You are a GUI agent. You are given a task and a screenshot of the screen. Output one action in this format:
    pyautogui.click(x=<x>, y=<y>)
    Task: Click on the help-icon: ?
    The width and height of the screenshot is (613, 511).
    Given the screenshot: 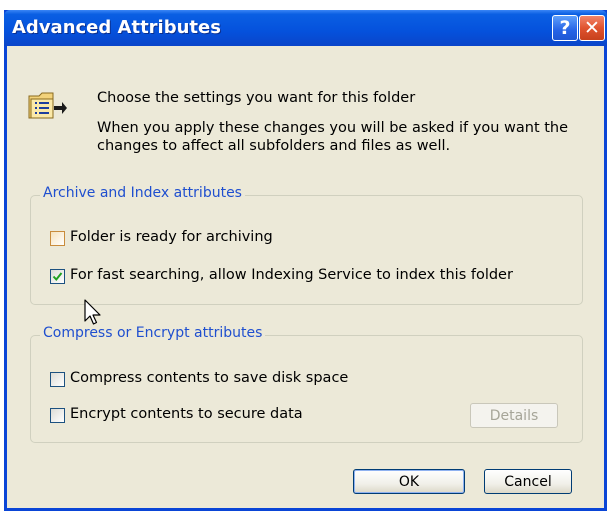 What is the action you would take?
    pyautogui.click(x=565, y=28)
    